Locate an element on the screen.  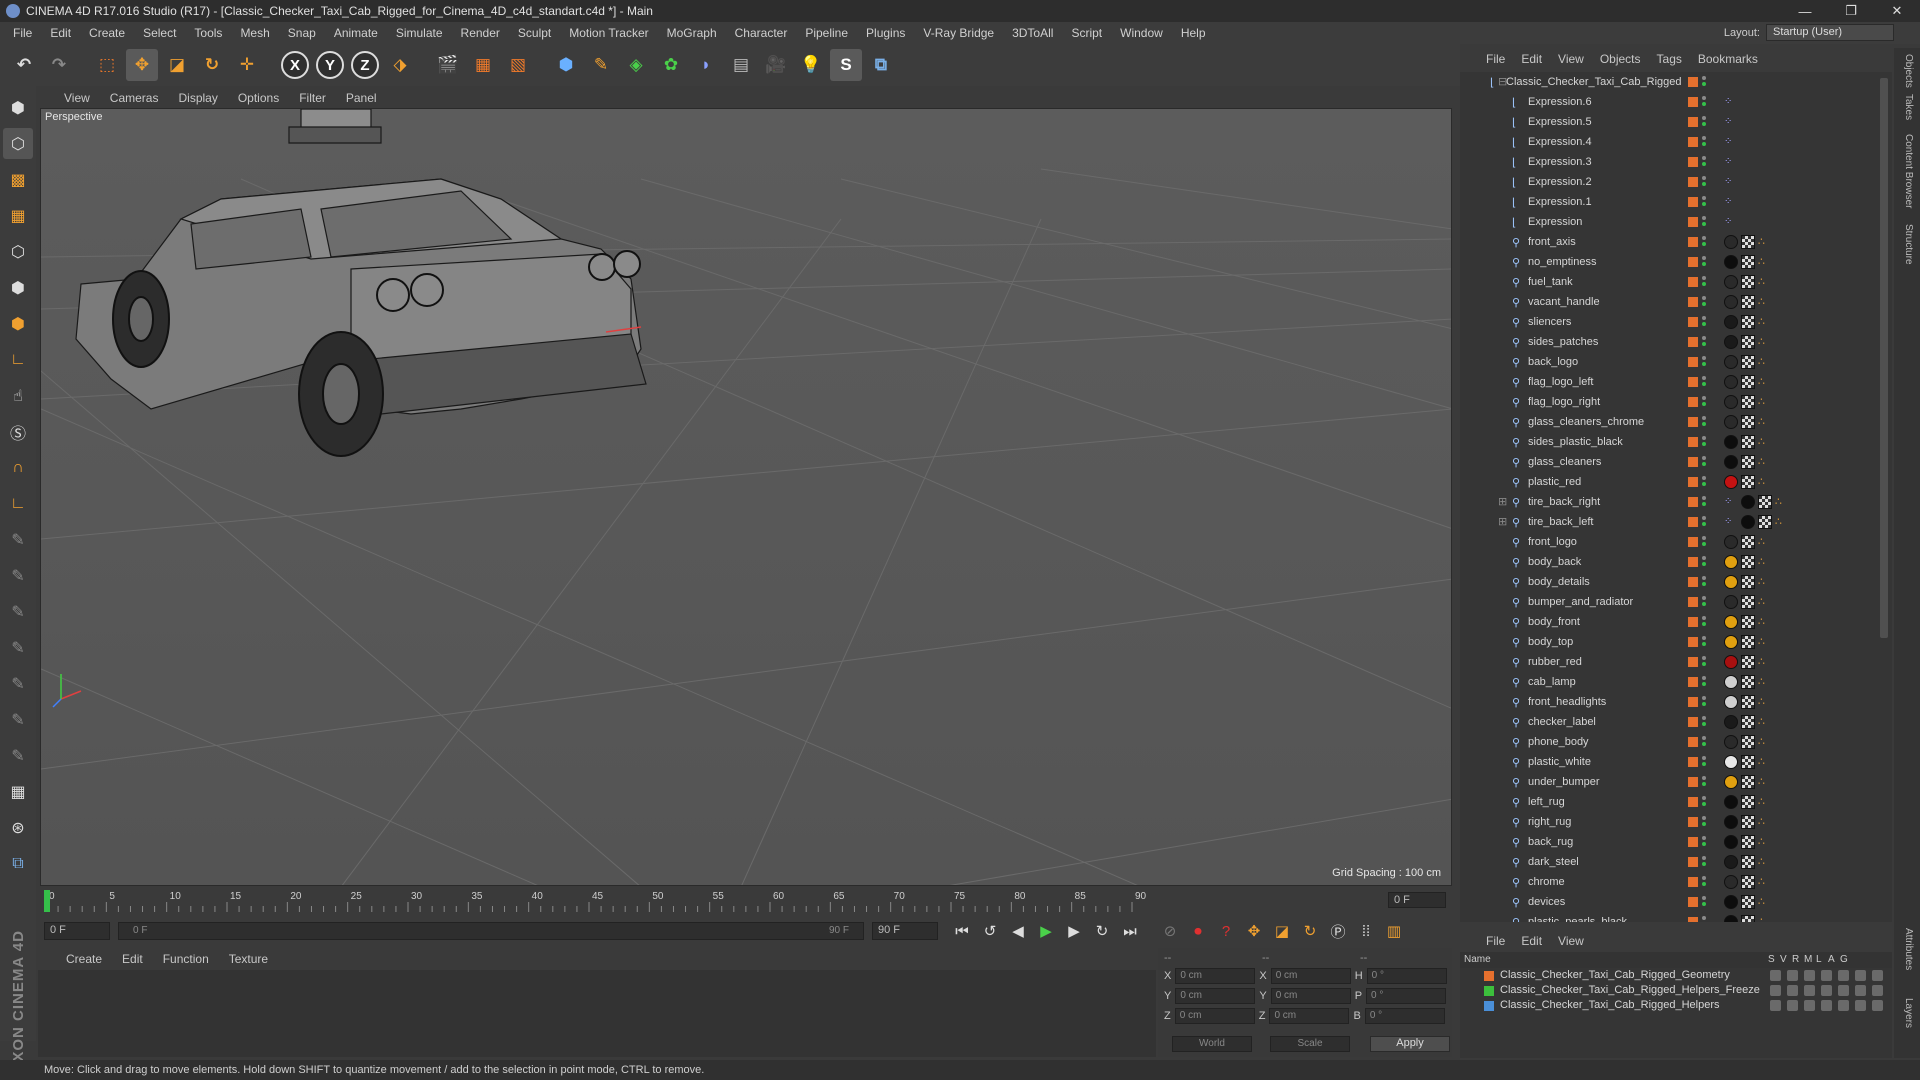
menu-simulate: Simulate is located at coordinates (419, 33).